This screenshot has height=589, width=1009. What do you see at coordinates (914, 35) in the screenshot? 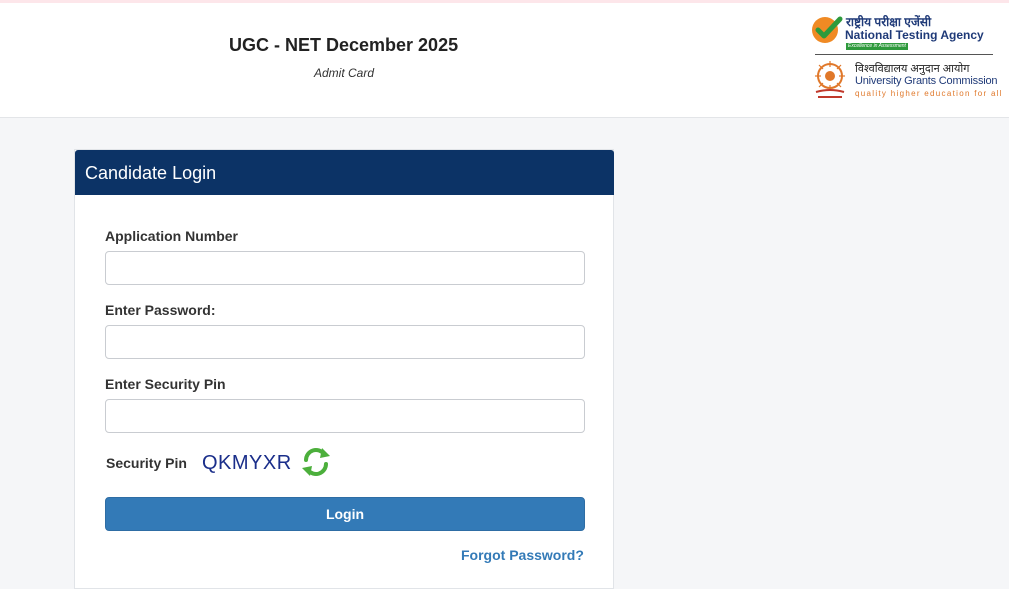
I see `nta-name: National Testing Agency` at bounding box center [914, 35].